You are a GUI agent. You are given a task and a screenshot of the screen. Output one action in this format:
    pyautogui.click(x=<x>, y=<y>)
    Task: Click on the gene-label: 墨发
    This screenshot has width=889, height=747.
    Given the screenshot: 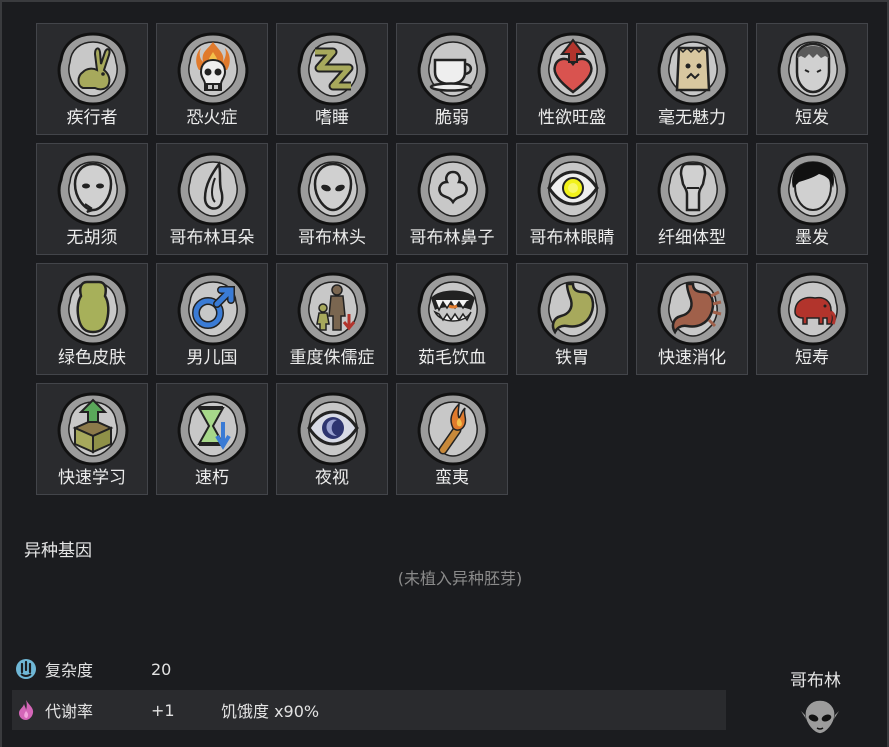 What is the action you would take?
    pyautogui.click(x=812, y=238)
    